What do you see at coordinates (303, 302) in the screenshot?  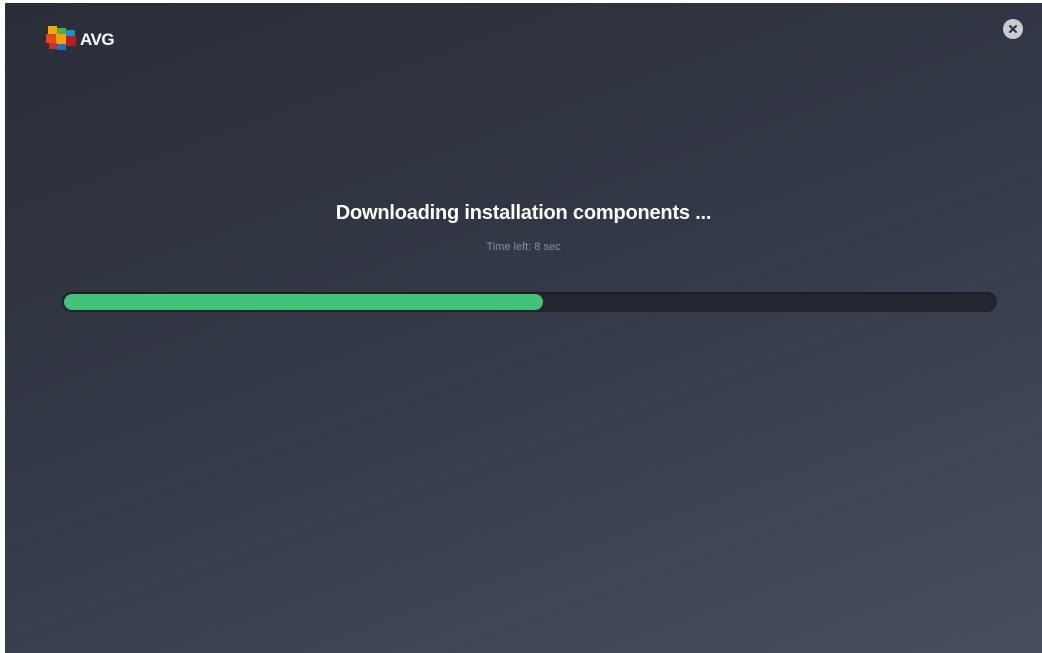 I see `progress-fill` at bounding box center [303, 302].